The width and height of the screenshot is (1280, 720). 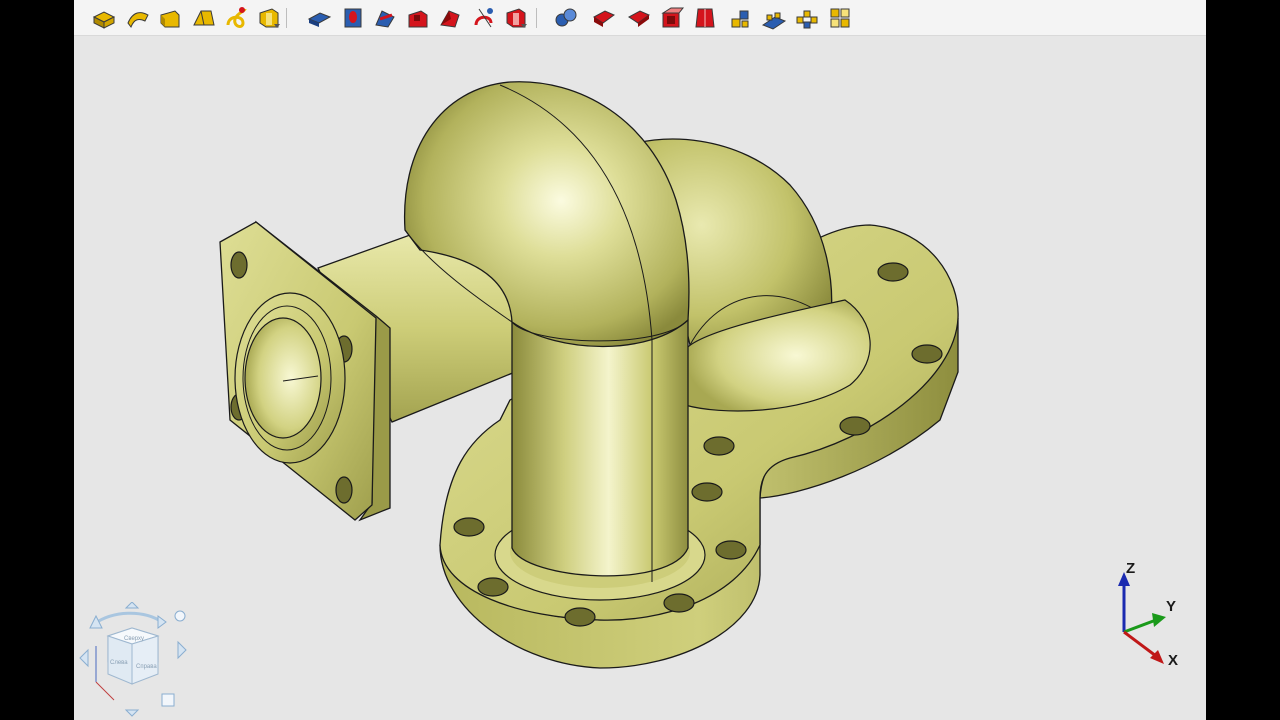 What do you see at coordinates (353, 18) in the screenshot?
I see `hole-icon` at bounding box center [353, 18].